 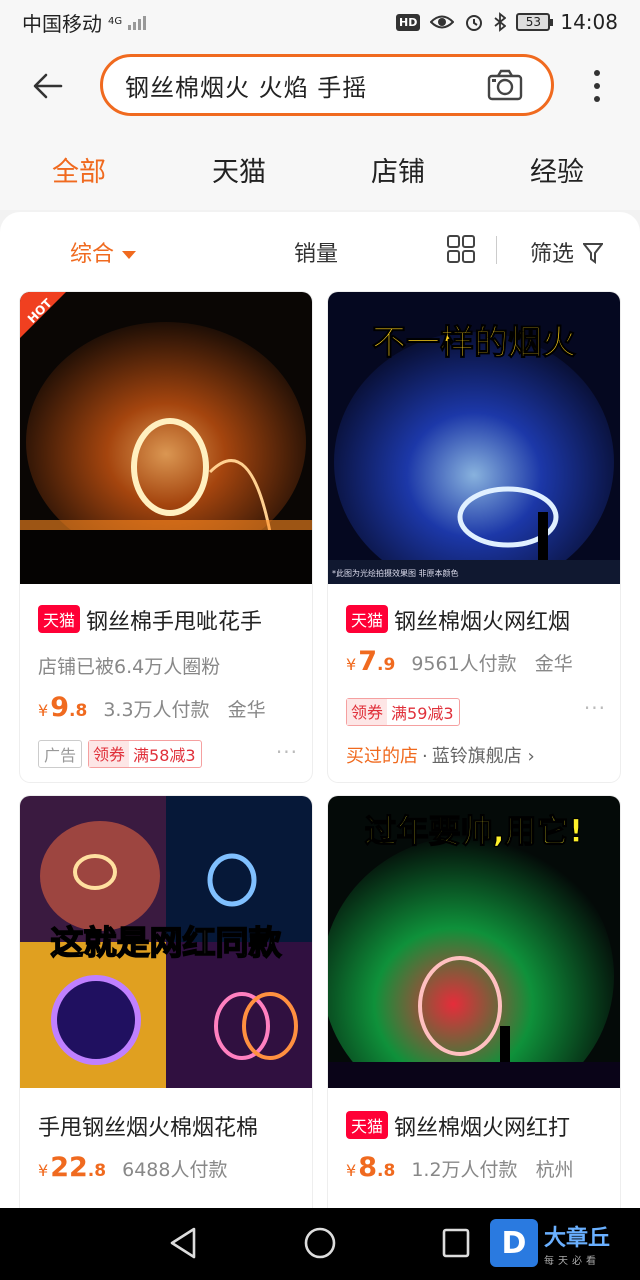 I want to click on price-row: ¥22.8 6488人付款, so click(x=132, y=1167).